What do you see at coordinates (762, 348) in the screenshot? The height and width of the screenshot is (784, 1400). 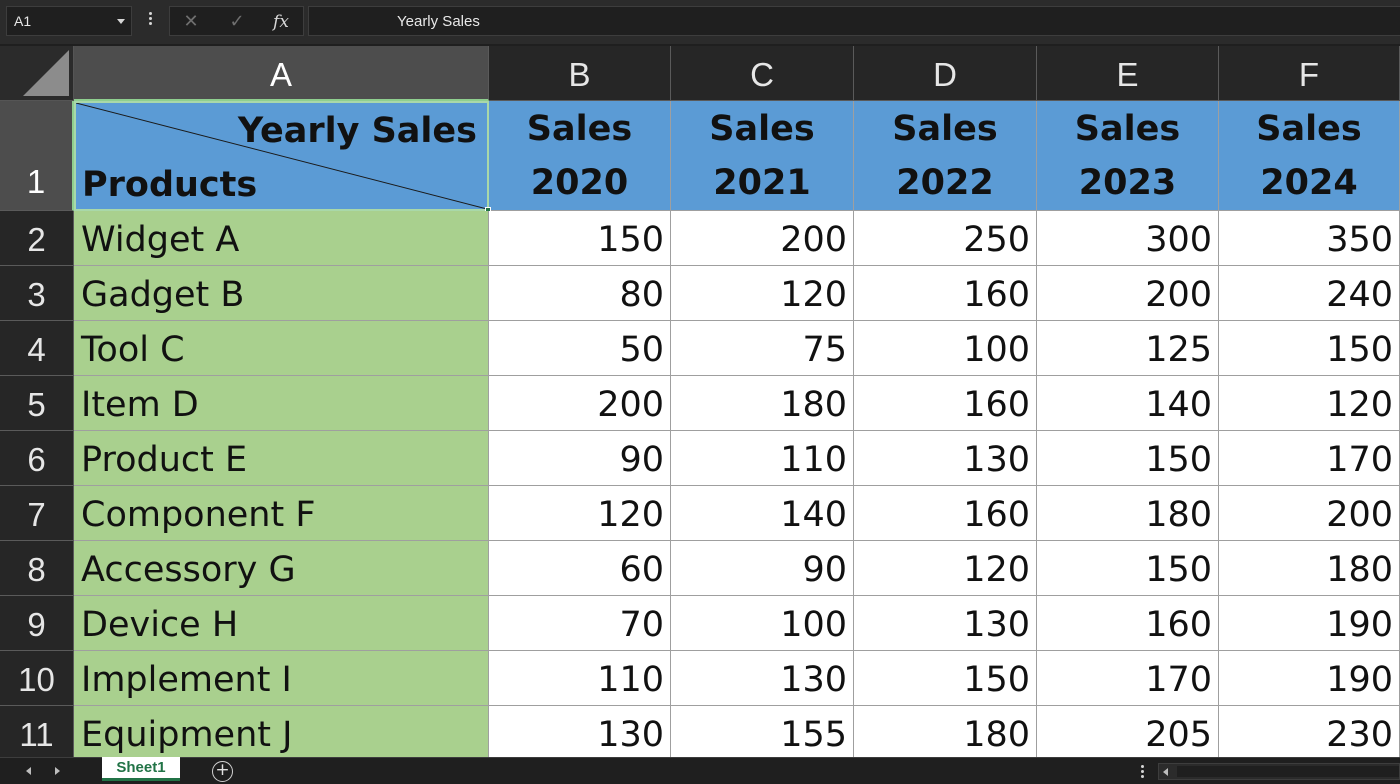 I see `sales-value-cell: 75` at bounding box center [762, 348].